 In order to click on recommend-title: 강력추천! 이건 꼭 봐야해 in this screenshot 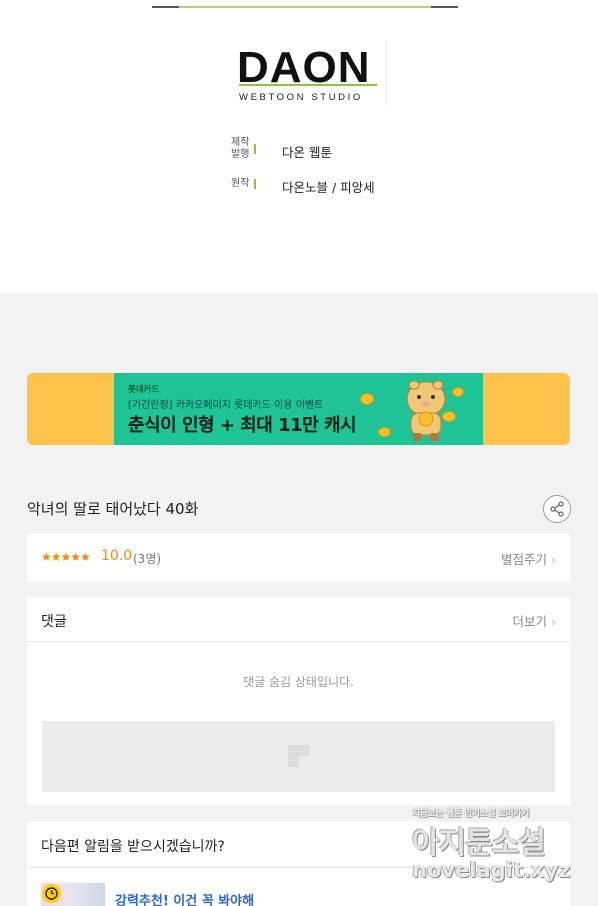, I will do `click(184, 898)`.